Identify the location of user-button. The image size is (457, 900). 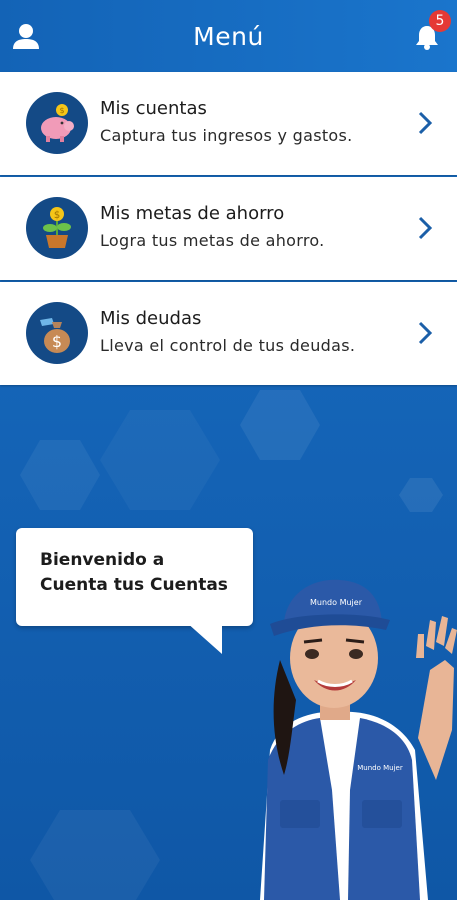
(26, 36).